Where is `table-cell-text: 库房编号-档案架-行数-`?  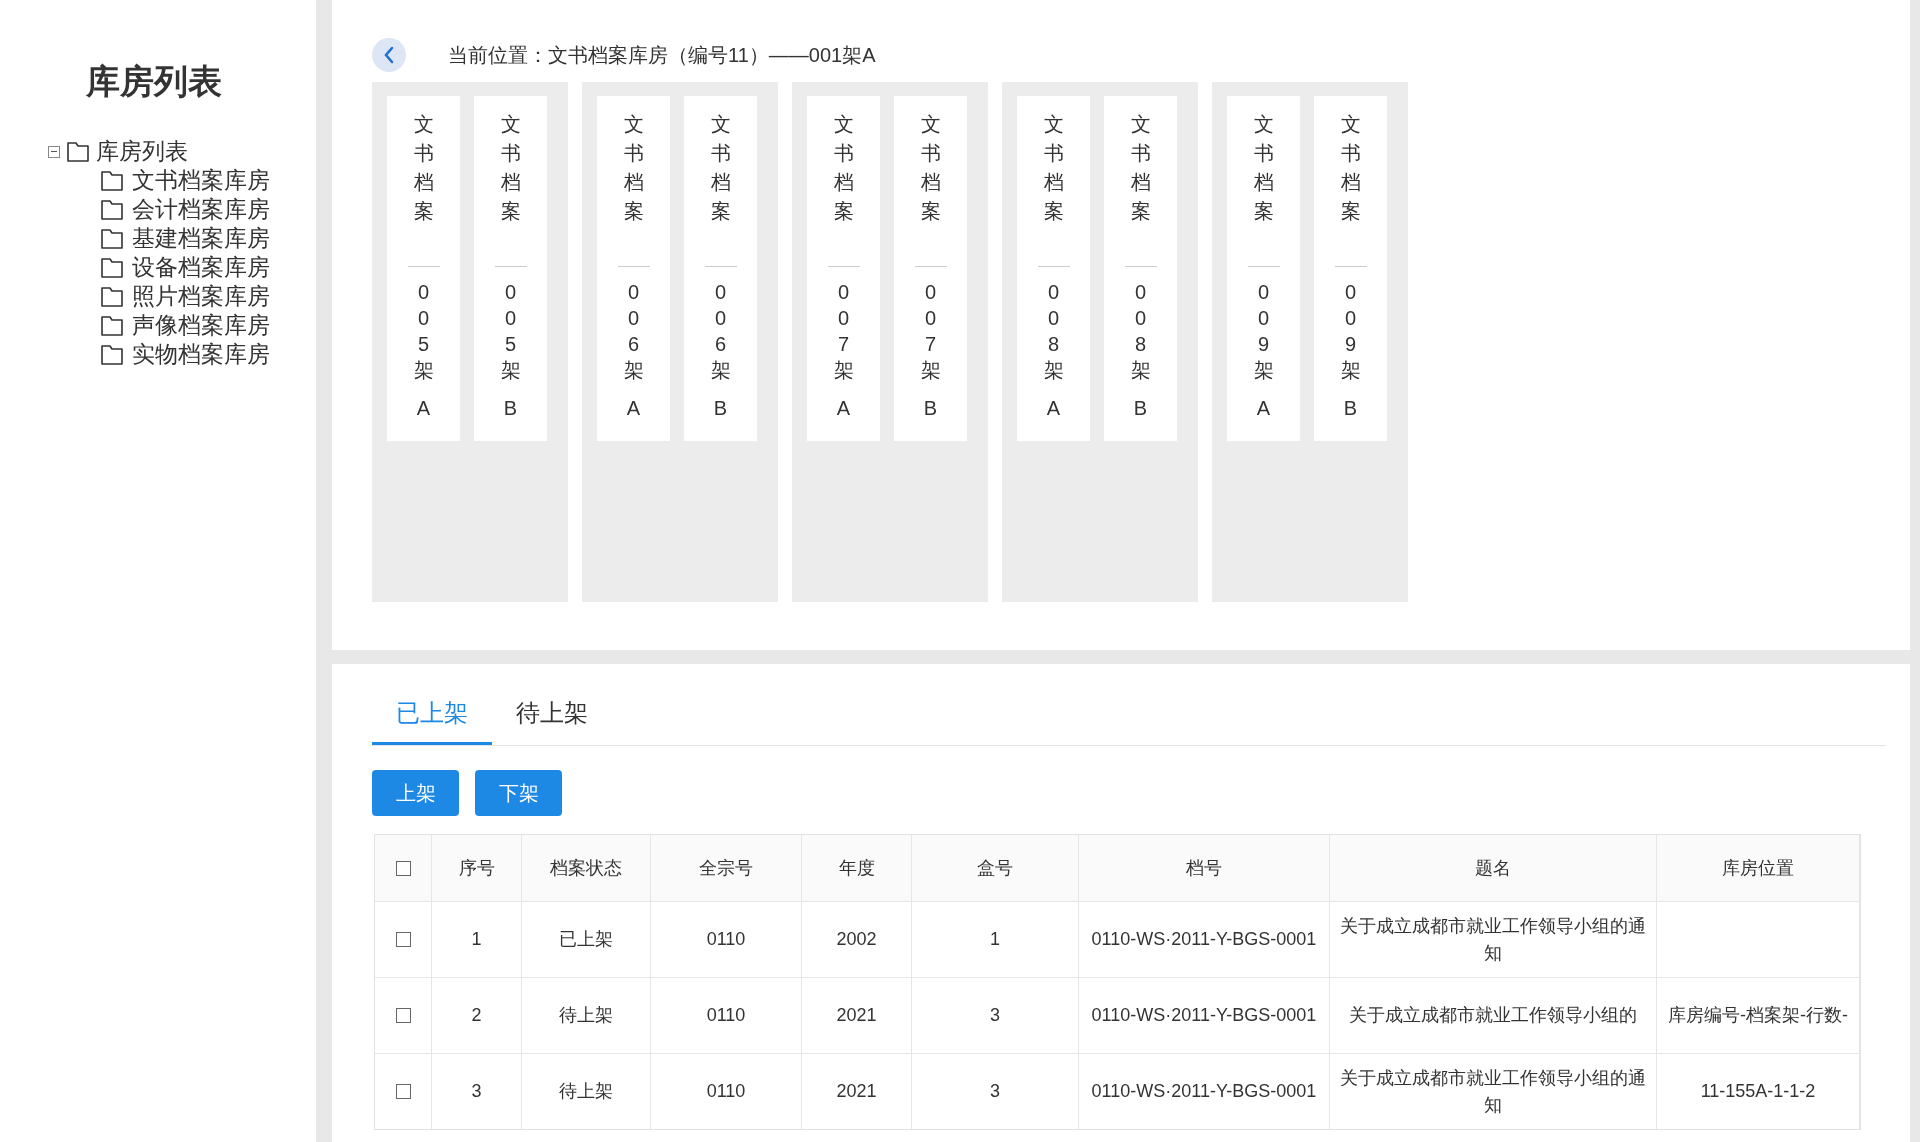
table-cell-text: 库房编号-档案架-行数- is located at coordinates (1758, 1015).